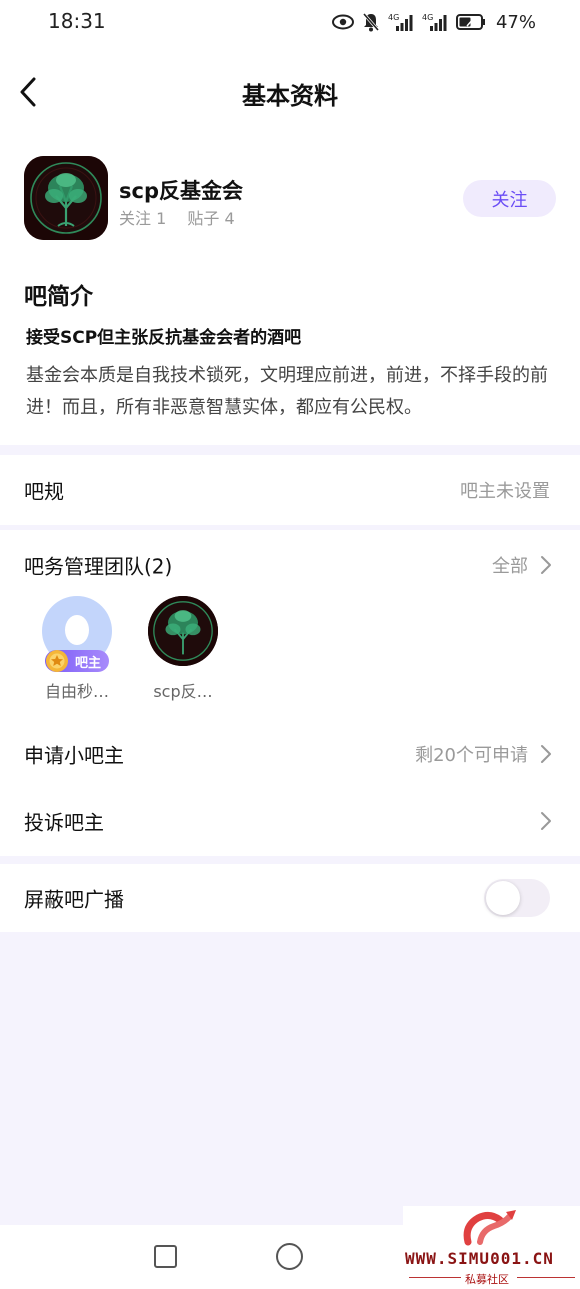  What do you see at coordinates (164, 338) in the screenshot?
I see `intro-subtitle: 接受SCP但主张反抗基金会者的酒吧` at bounding box center [164, 338].